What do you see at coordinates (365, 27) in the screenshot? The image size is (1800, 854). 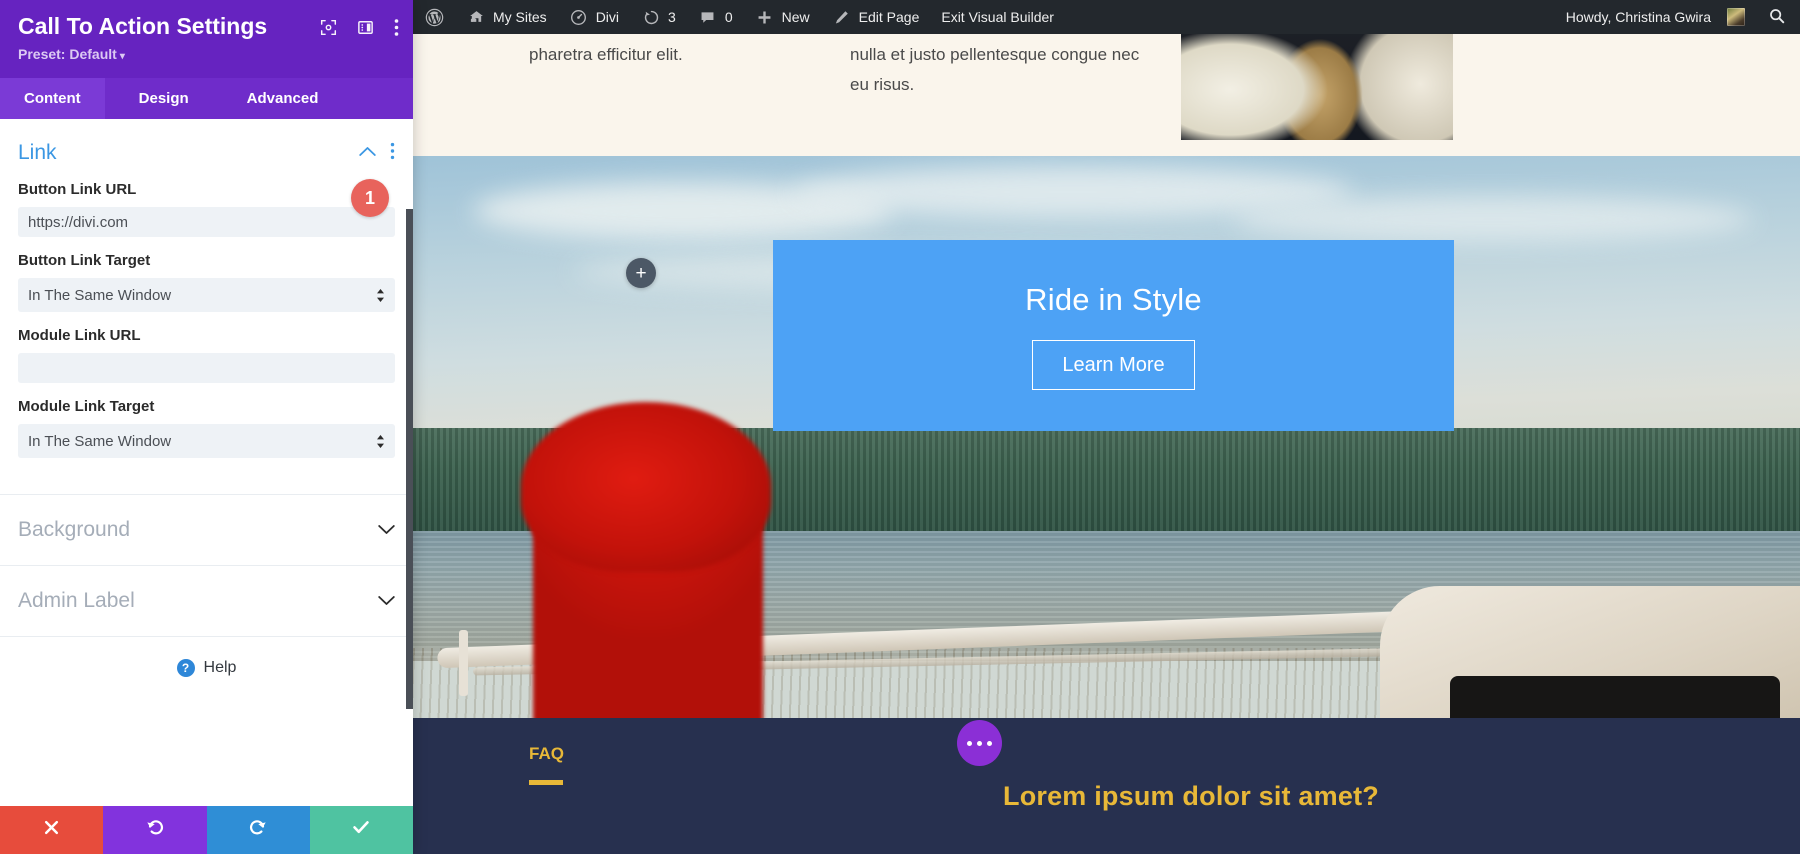 I see `layout-panel-icon` at bounding box center [365, 27].